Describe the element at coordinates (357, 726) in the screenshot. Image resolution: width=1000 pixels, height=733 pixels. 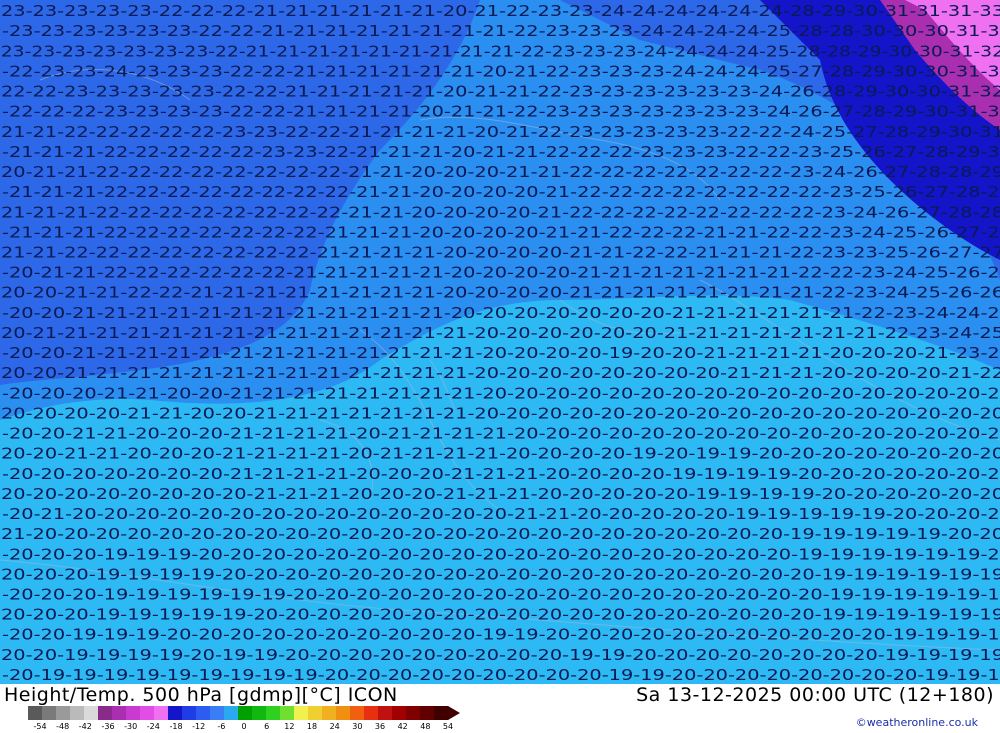
I see `color-scale-tick-label: 30` at that location.